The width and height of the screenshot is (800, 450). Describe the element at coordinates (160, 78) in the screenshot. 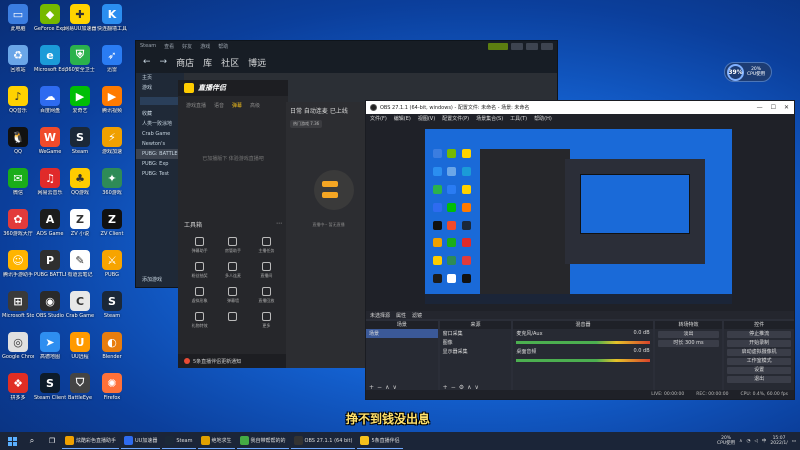

I see `steam-sidebar-home: 主页` at that location.